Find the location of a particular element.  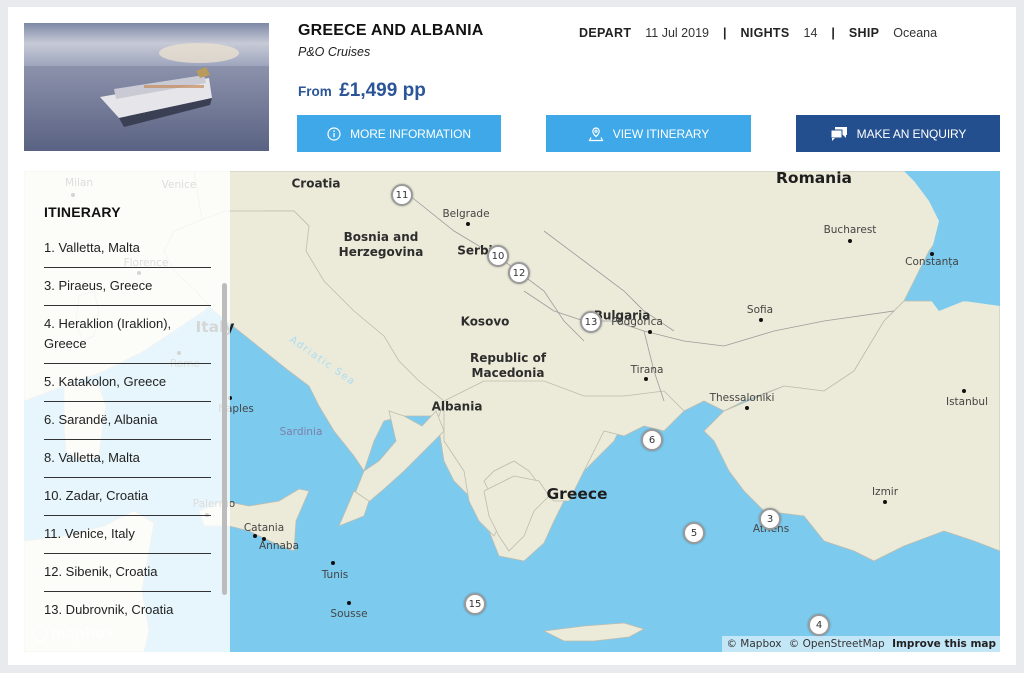

chat-bubbles-icon is located at coordinates (839, 133).